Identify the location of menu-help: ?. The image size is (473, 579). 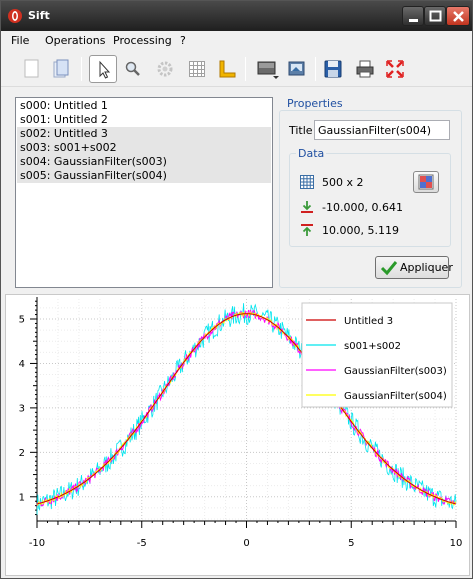
(183, 40).